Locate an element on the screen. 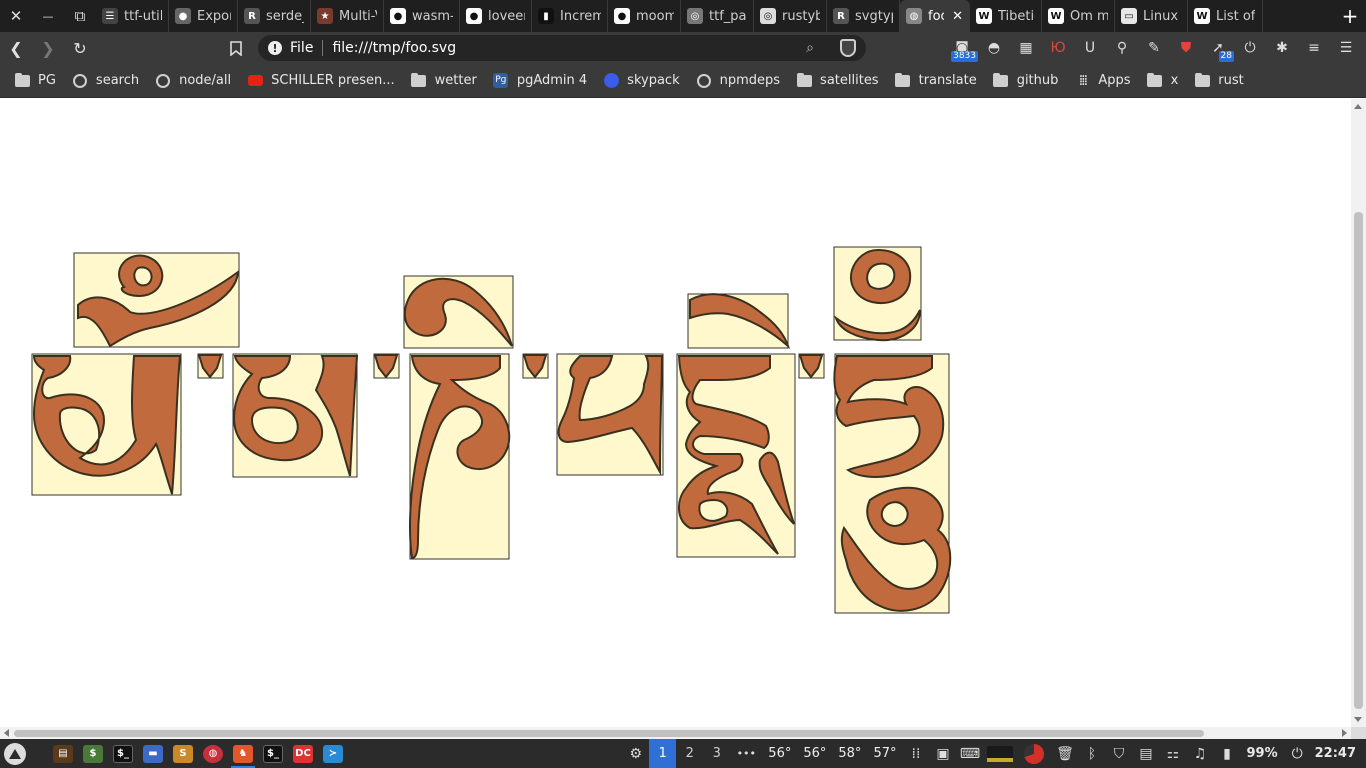 This screenshot has width=1366, height=768. bookmark-github: github is located at coordinates (1026, 80).